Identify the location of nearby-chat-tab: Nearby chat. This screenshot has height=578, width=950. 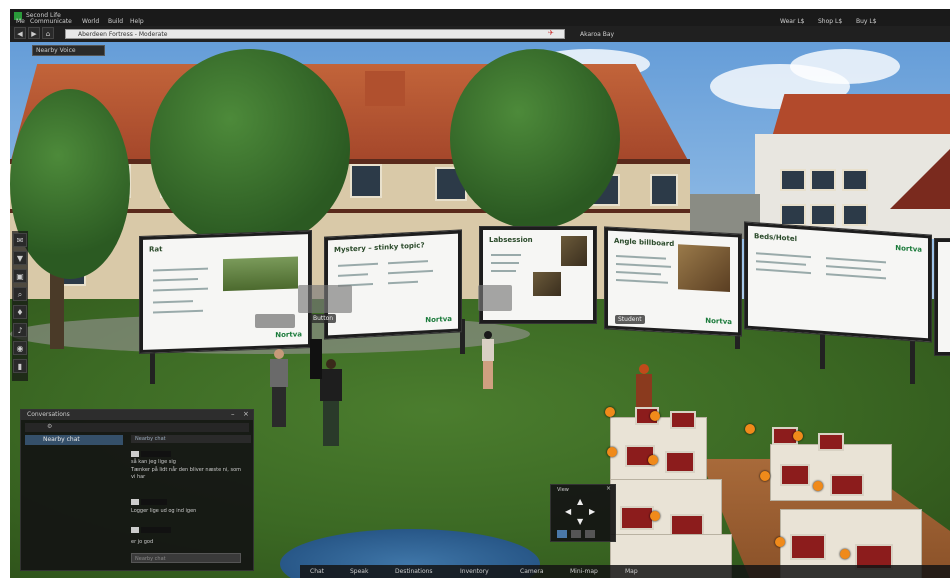
(74, 440).